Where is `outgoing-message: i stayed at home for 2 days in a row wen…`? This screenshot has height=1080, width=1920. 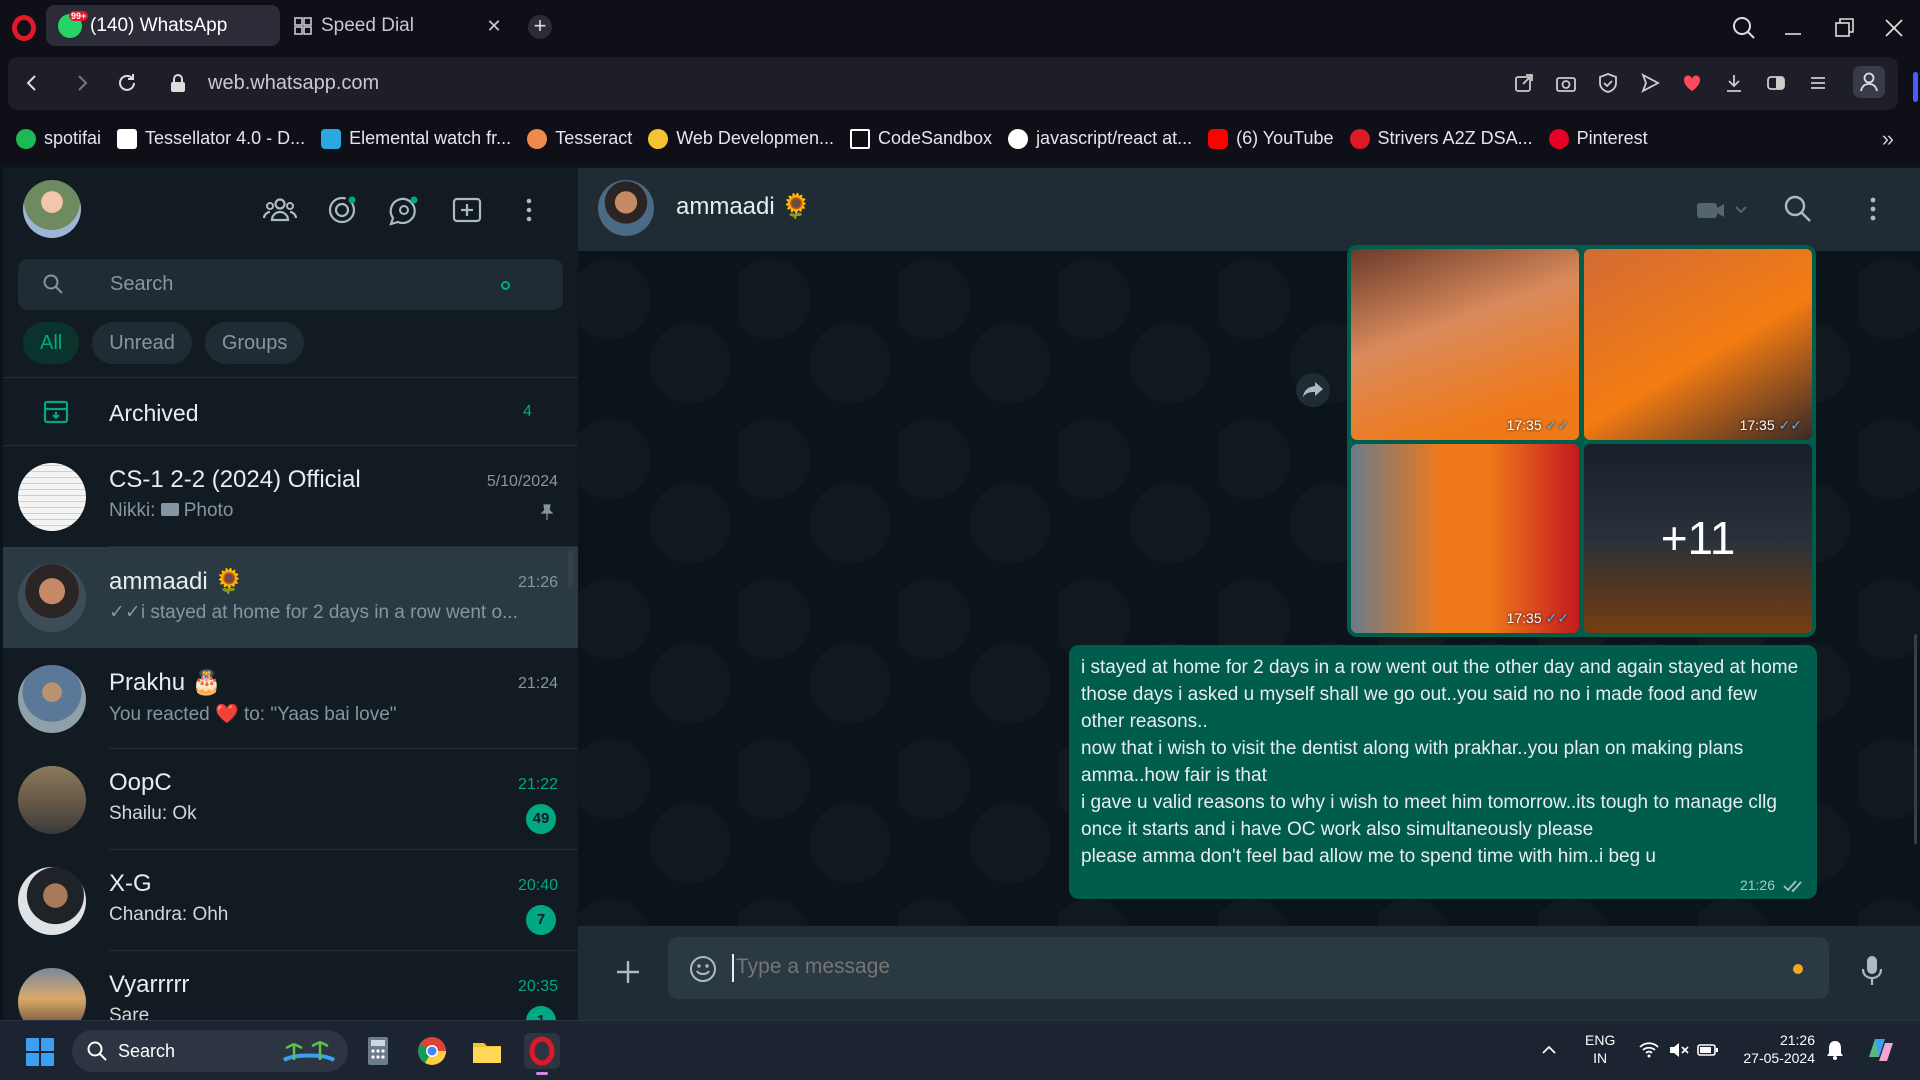
outgoing-message: i stayed at home for 2 days in a row wen… is located at coordinates (1443, 772).